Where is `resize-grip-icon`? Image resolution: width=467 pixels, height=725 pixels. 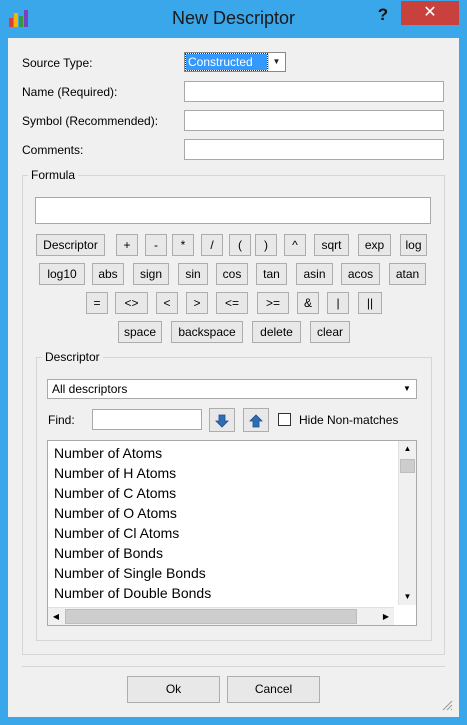 resize-grip-icon is located at coordinates (447, 705).